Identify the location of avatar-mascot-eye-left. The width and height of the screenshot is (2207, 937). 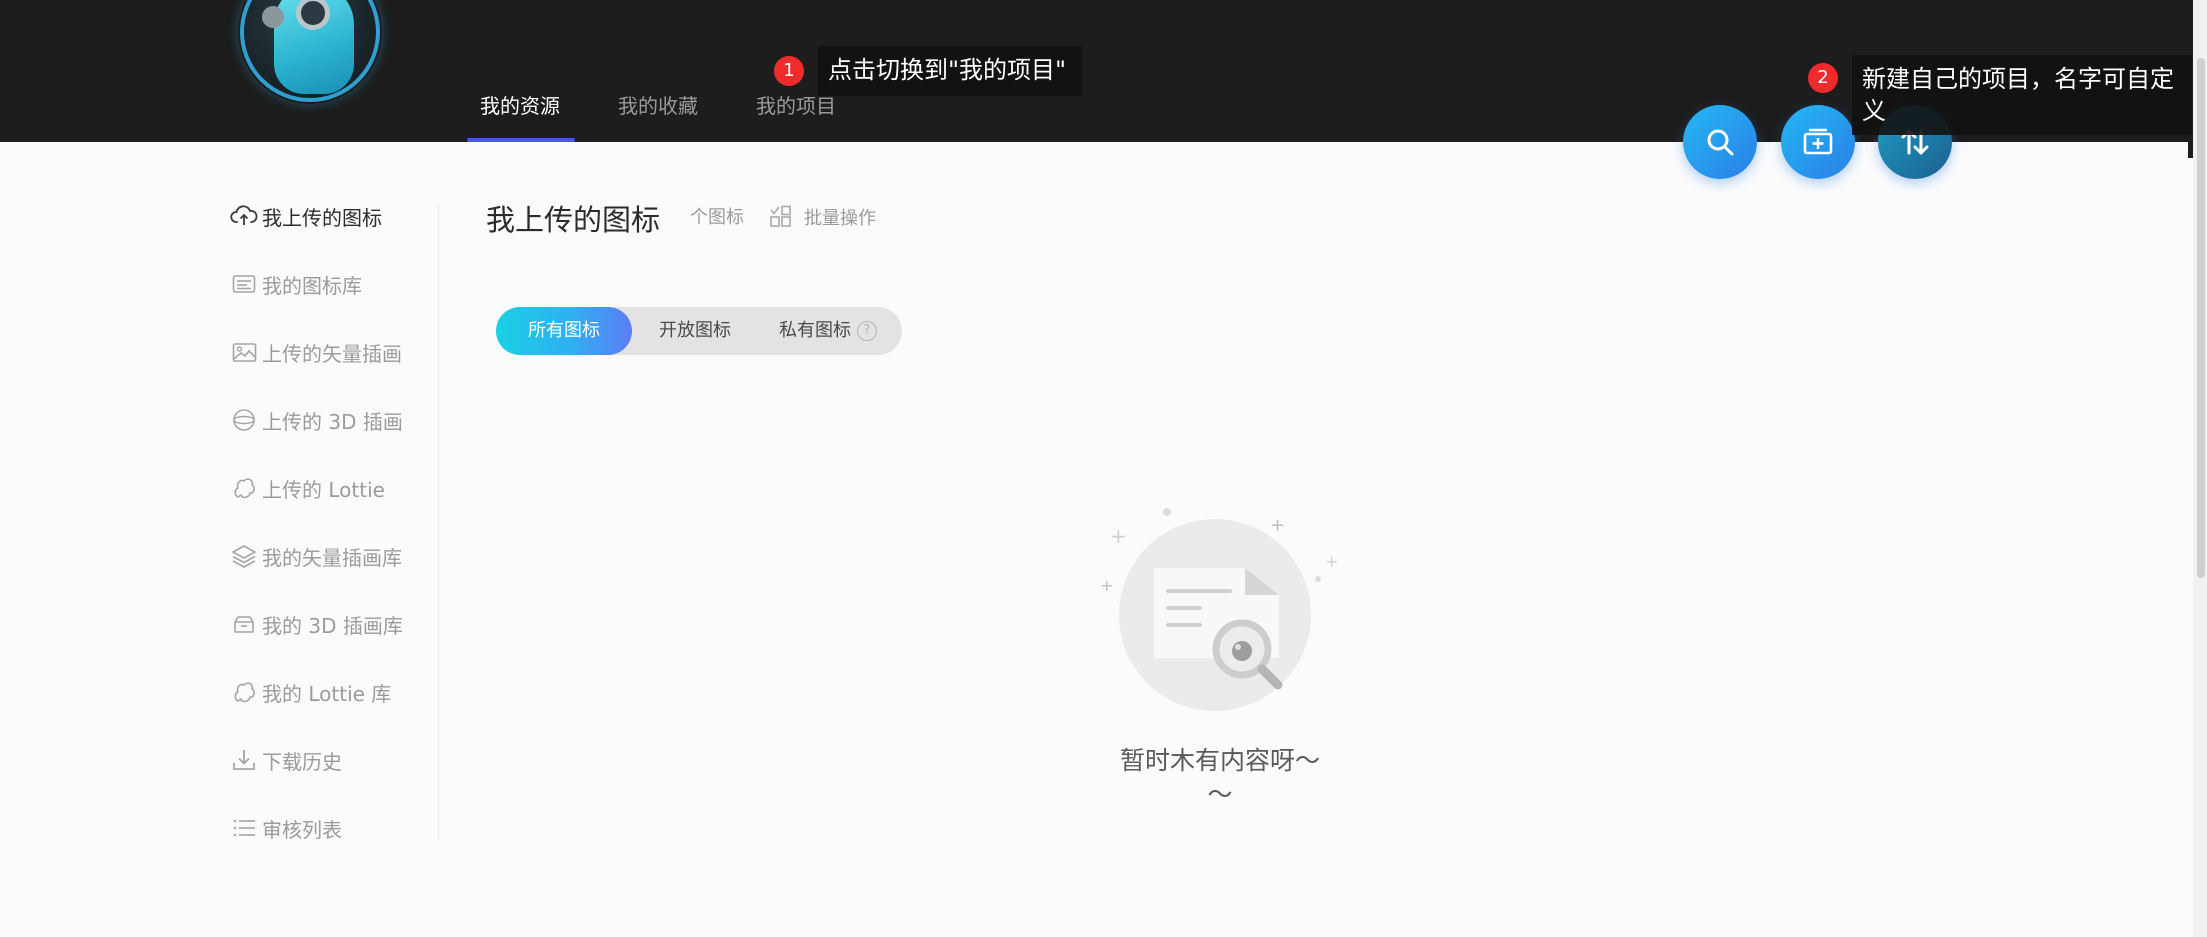
(273, 17).